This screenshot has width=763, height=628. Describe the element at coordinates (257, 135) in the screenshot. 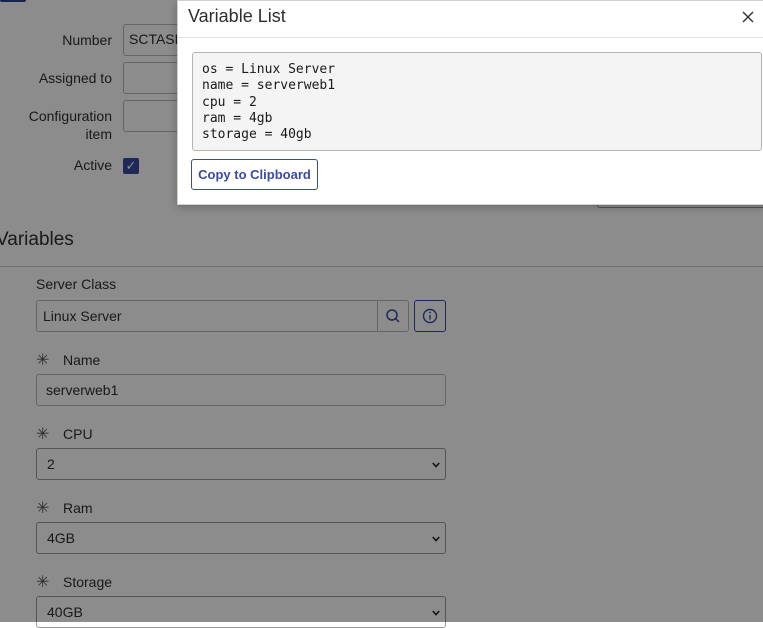

I see `variable-line: storage = 40gb` at that location.